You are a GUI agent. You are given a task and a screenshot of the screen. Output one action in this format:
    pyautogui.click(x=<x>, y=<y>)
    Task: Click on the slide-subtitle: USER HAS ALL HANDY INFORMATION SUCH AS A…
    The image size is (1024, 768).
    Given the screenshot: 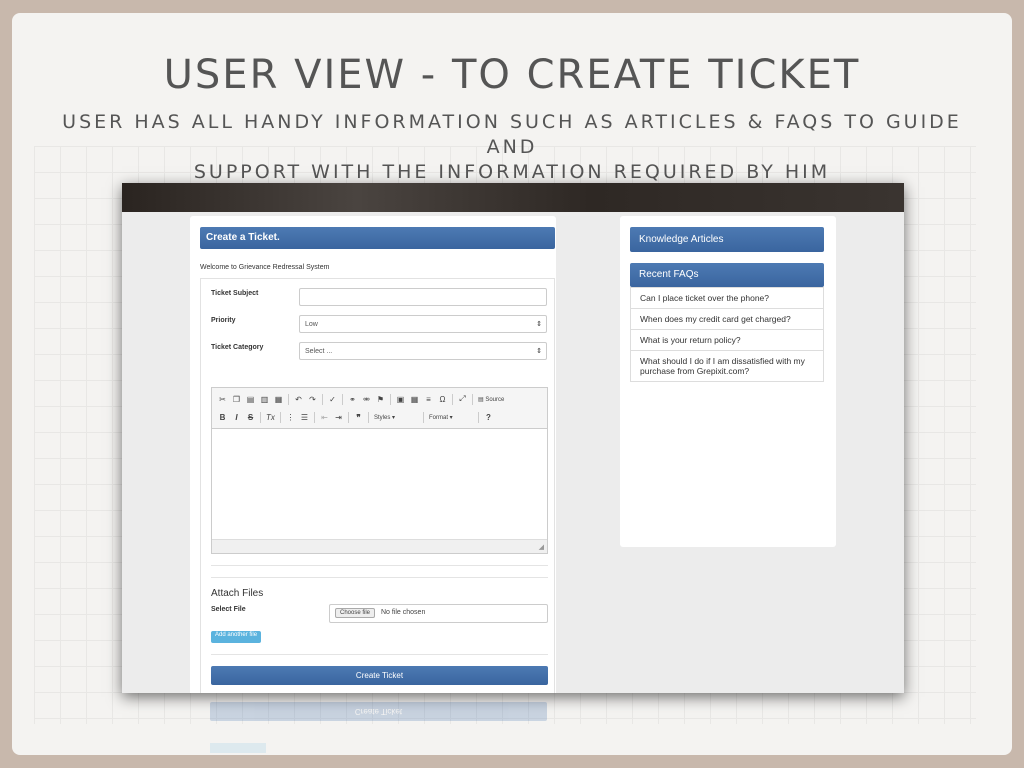 What is the action you would take?
    pyautogui.click(x=512, y=147)
    